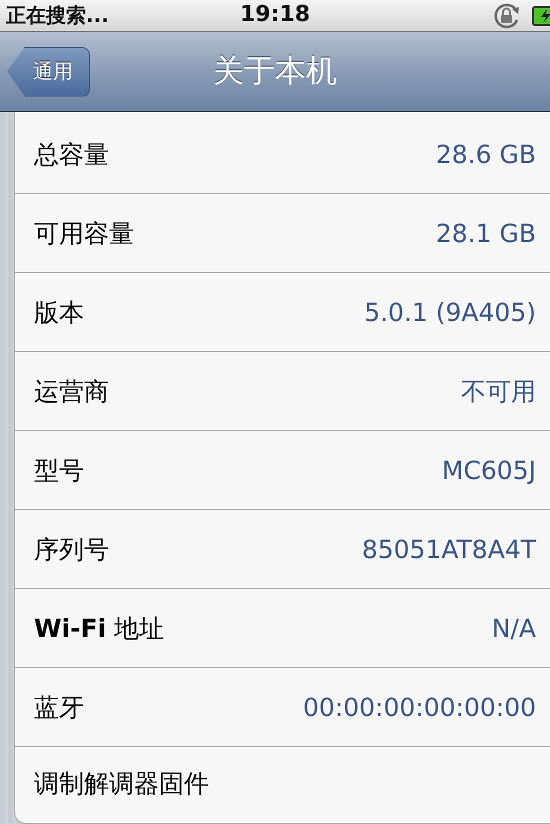 The height and width of the screenshot is (824, 550). Describe the element at coordinates (121, 784) in the screenshot. I see `row-label: 调制解调器固件` at that location.